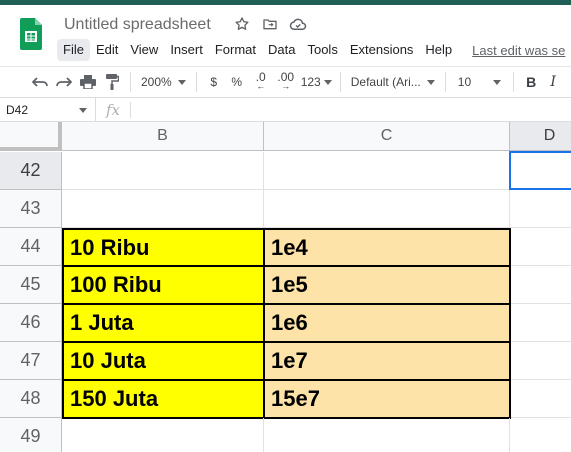 The height and width of the screenshot is (452, 571). Describe the element at coordinates (281, 50) in the screenshot. I see `menu-data: Data` at that location.